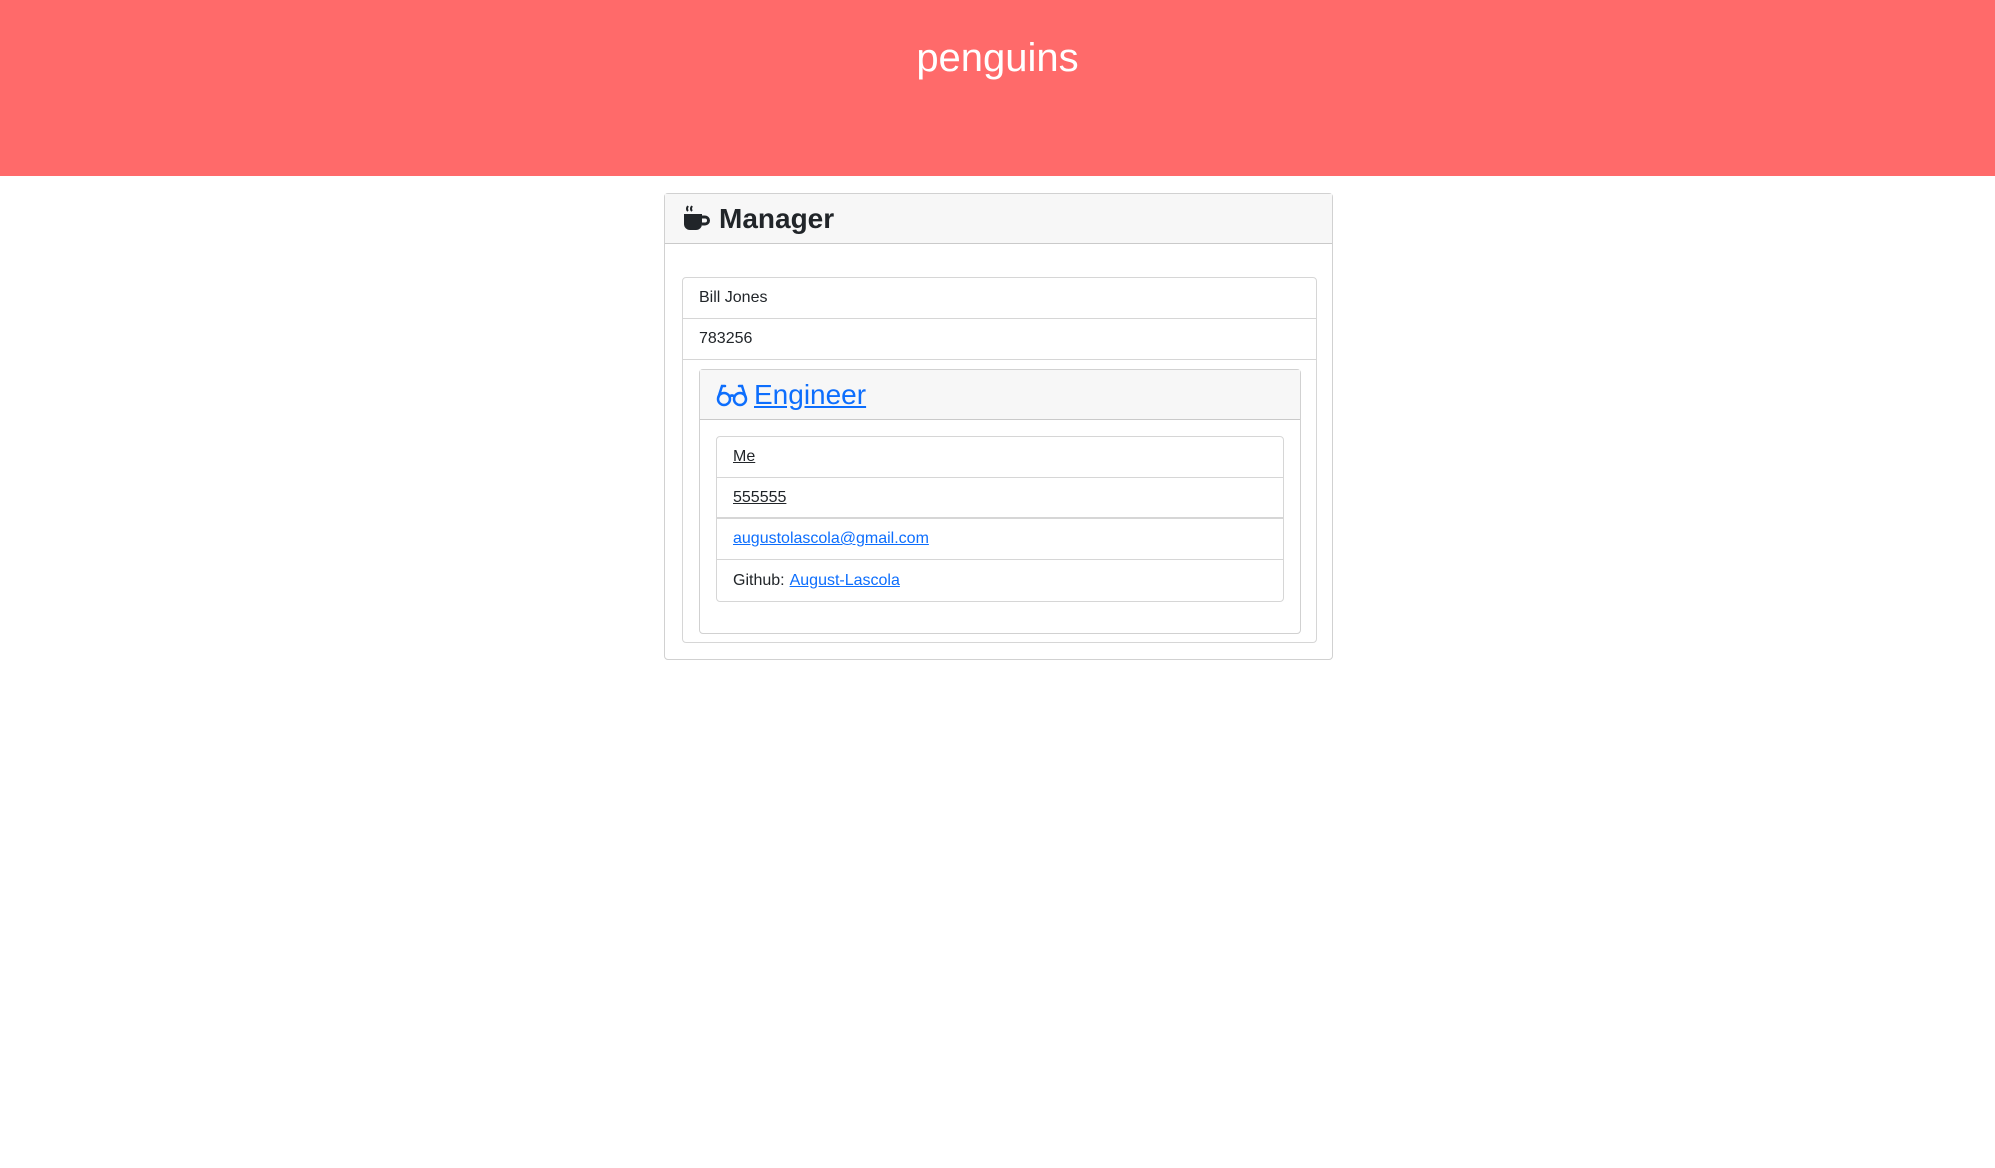  What do you see at coordinates (1000, 539) in the screenshot?
I see `engineer-email-item: augustolascola@gmail.com` at bounding box center [1000, 539].